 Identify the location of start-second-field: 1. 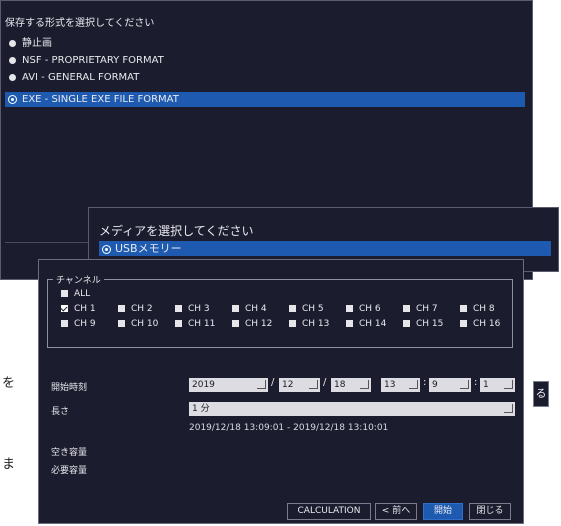
(497, 385).